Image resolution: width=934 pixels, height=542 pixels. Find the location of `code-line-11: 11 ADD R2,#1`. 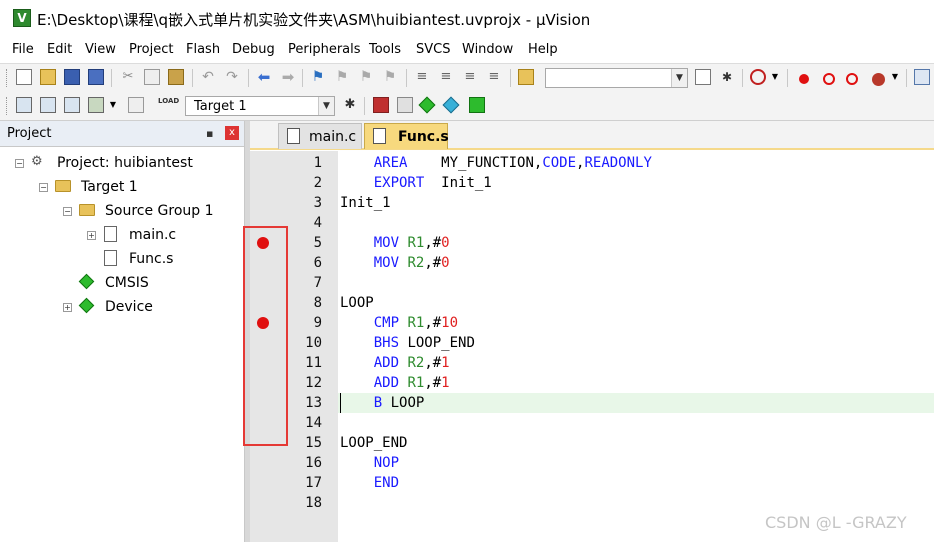

code-line-11: 11 ADD R2,#1 is located at coordinates (592, 363).